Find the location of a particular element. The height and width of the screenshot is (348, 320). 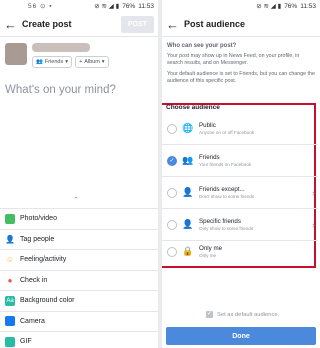

done-button: Done is located at coordinates (241, 336).